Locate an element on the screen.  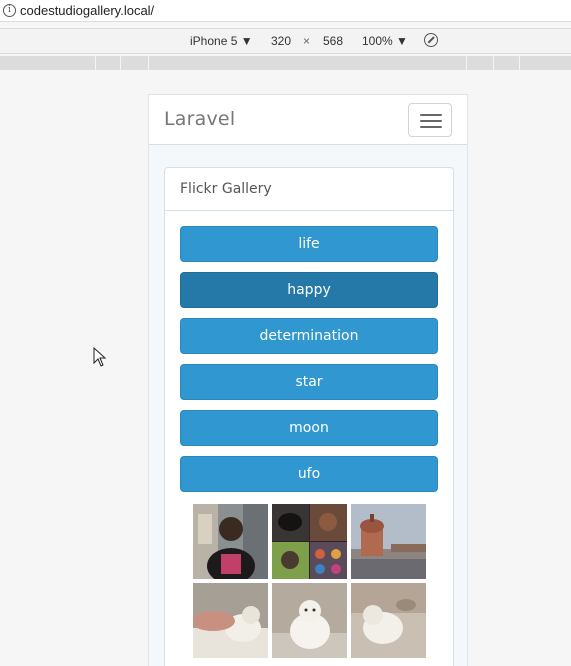
info-icon: i is located at coordinates (9, 10).